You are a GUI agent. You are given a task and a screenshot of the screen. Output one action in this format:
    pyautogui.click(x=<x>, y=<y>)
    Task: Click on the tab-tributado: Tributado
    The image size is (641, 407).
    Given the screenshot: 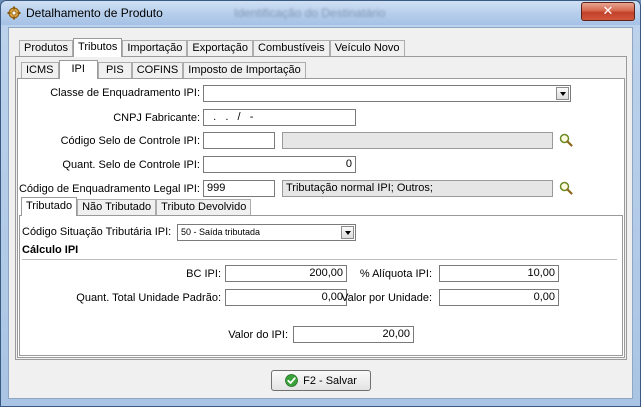 What is the action you would take?
    pyautogui.click(x=49, y=206)
    